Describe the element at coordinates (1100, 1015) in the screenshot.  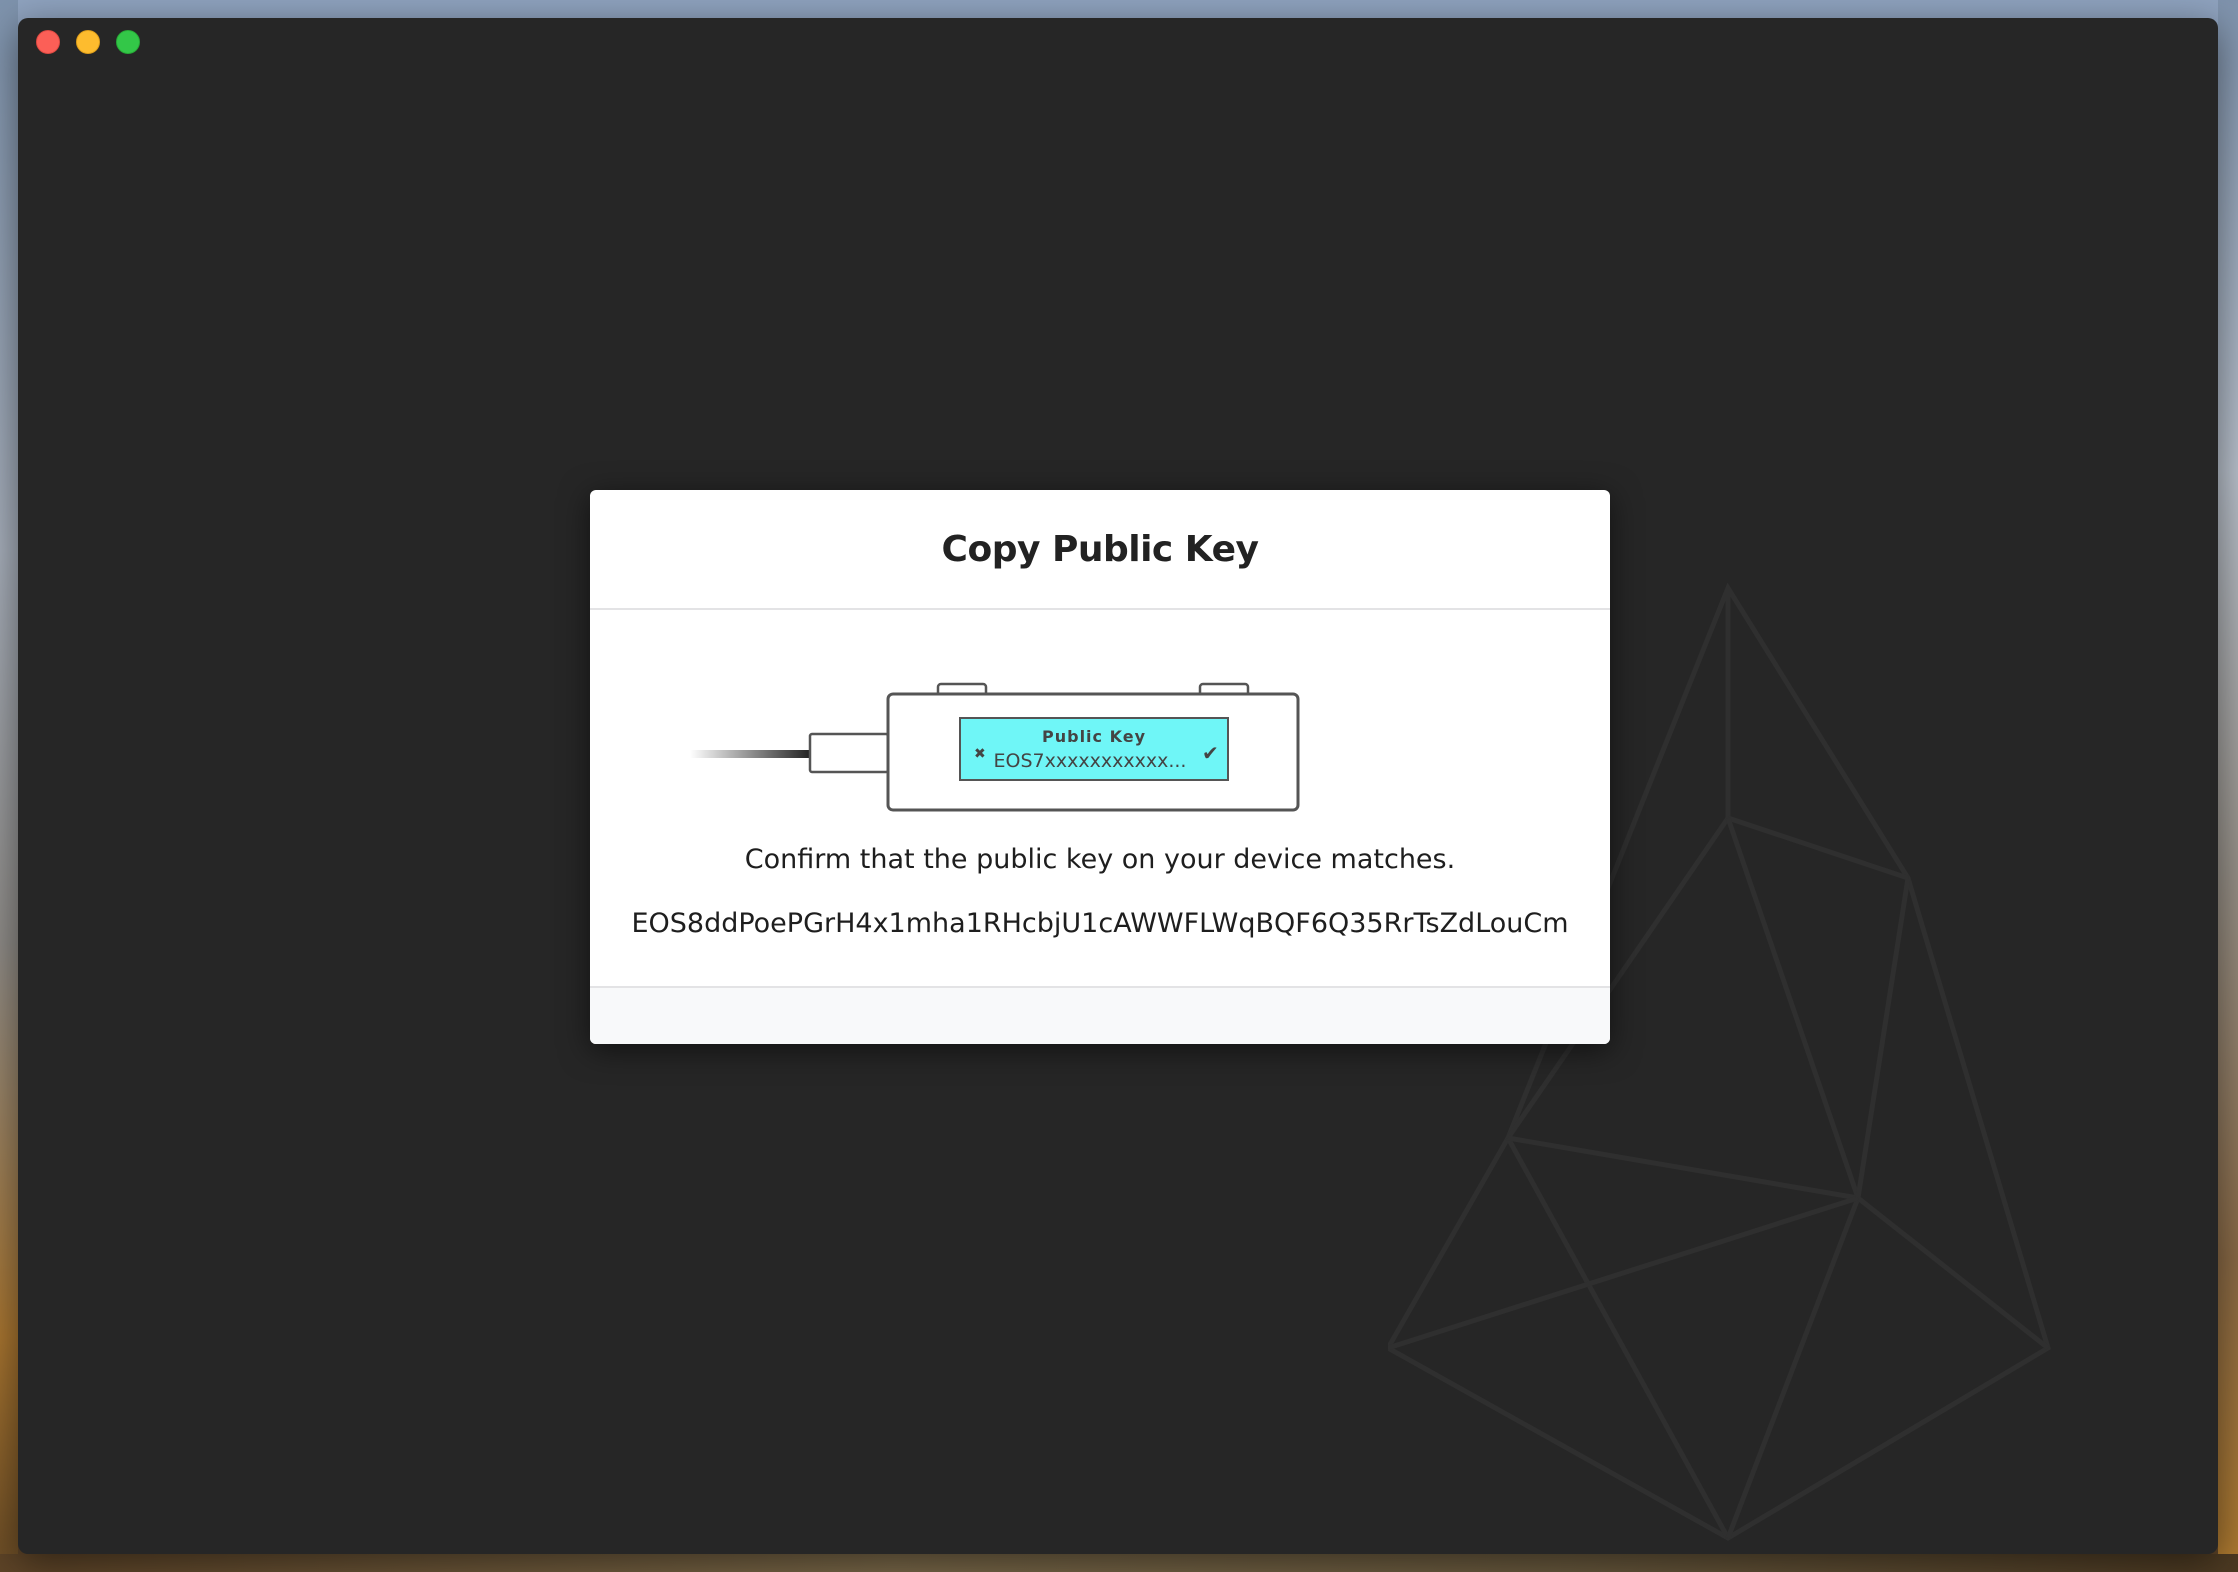
I see `dialog-footer` at that location.